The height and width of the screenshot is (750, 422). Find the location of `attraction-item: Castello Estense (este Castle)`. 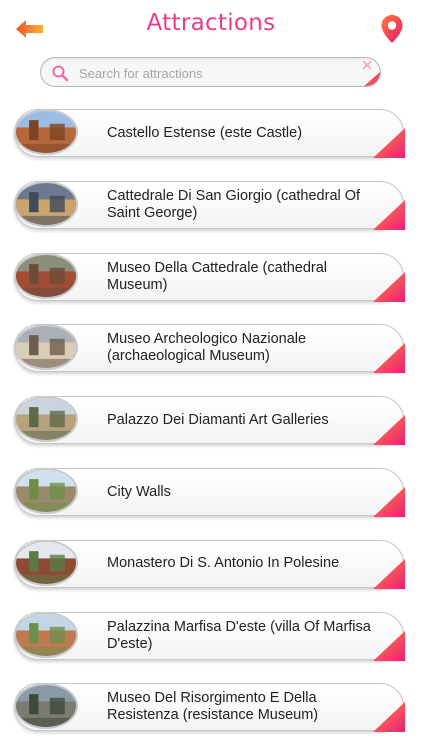

attraction-item: Castello Estense (este Castle) is located at coordinates (209, 133).